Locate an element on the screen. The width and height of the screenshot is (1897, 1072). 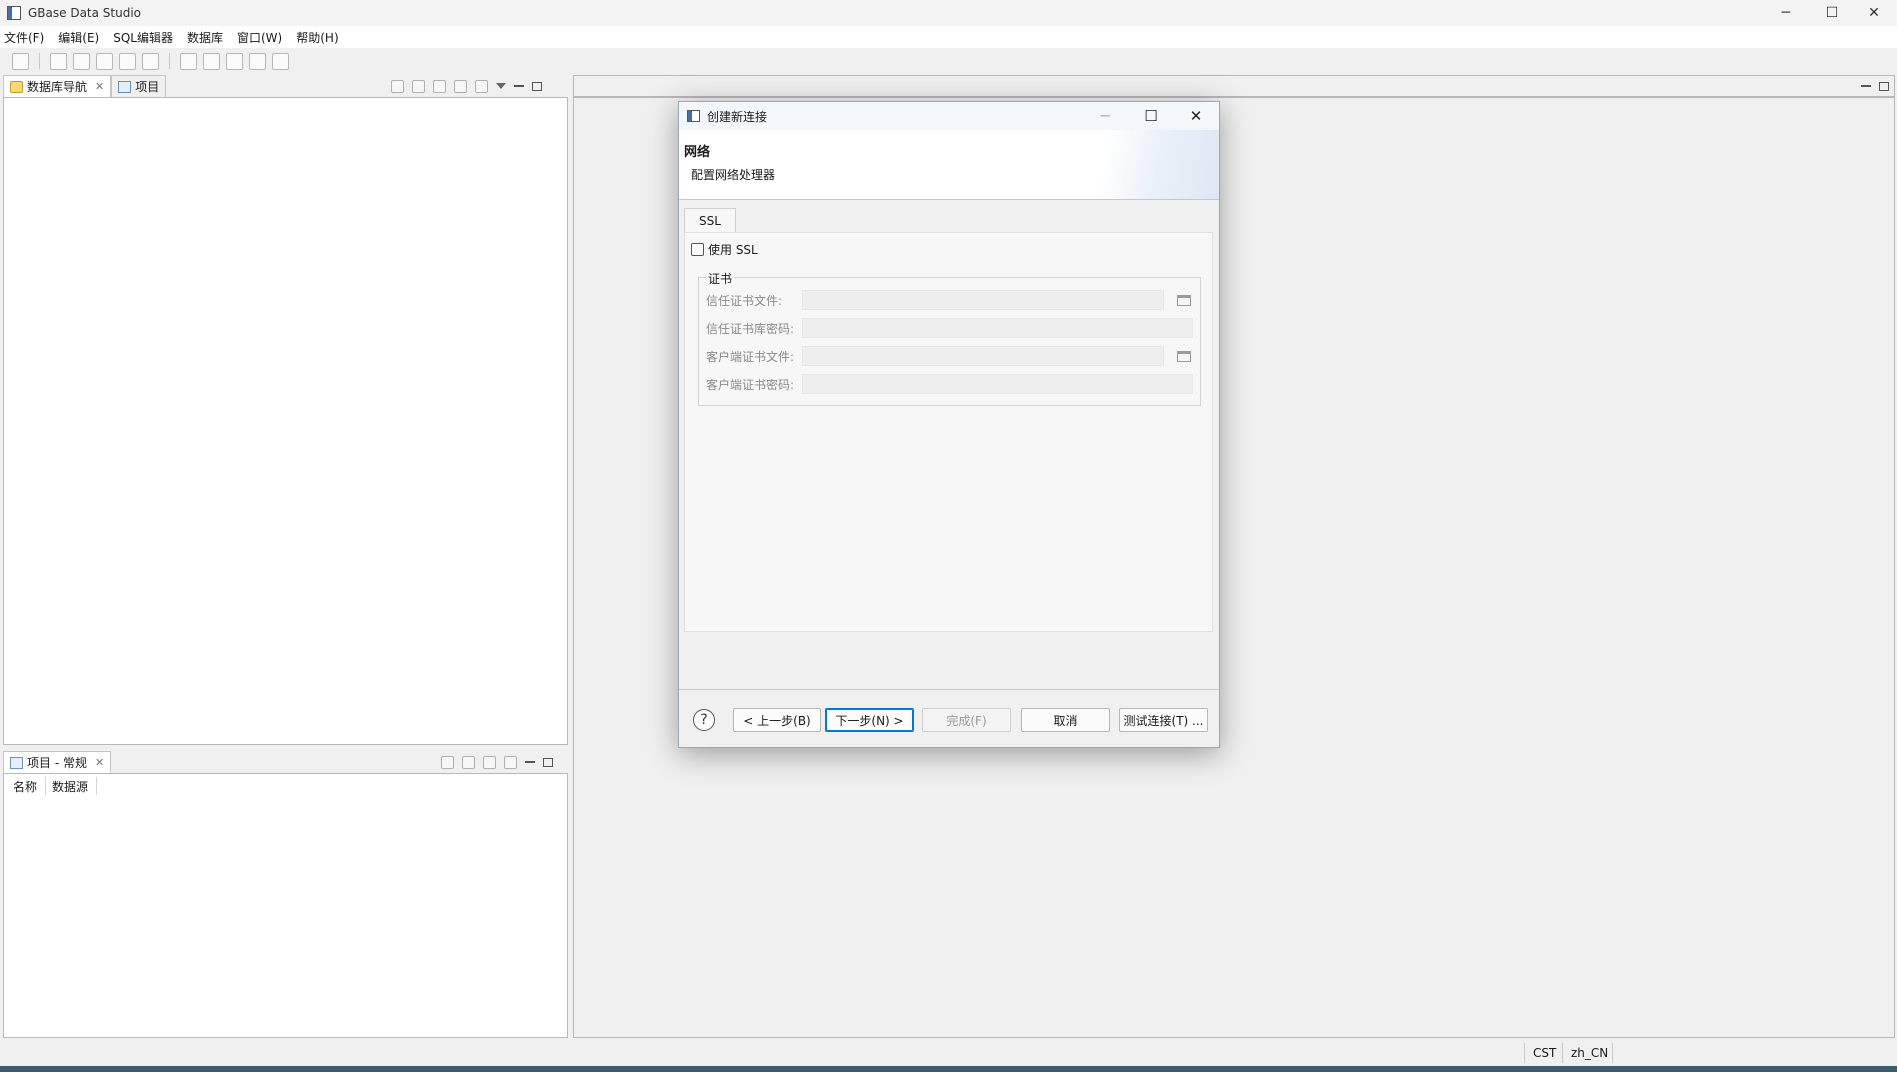
help-icon: ? is located at coordinates (704, 720).